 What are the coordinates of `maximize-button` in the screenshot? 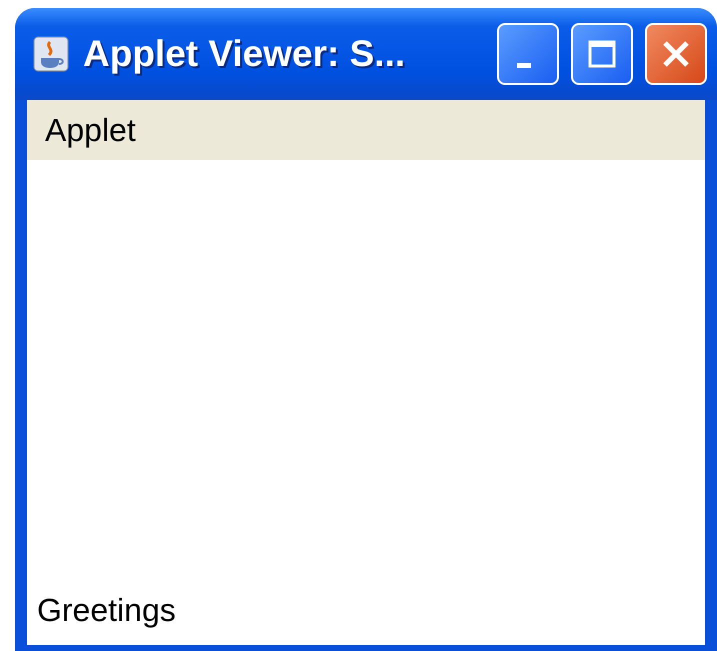 It's located at (602, 54).